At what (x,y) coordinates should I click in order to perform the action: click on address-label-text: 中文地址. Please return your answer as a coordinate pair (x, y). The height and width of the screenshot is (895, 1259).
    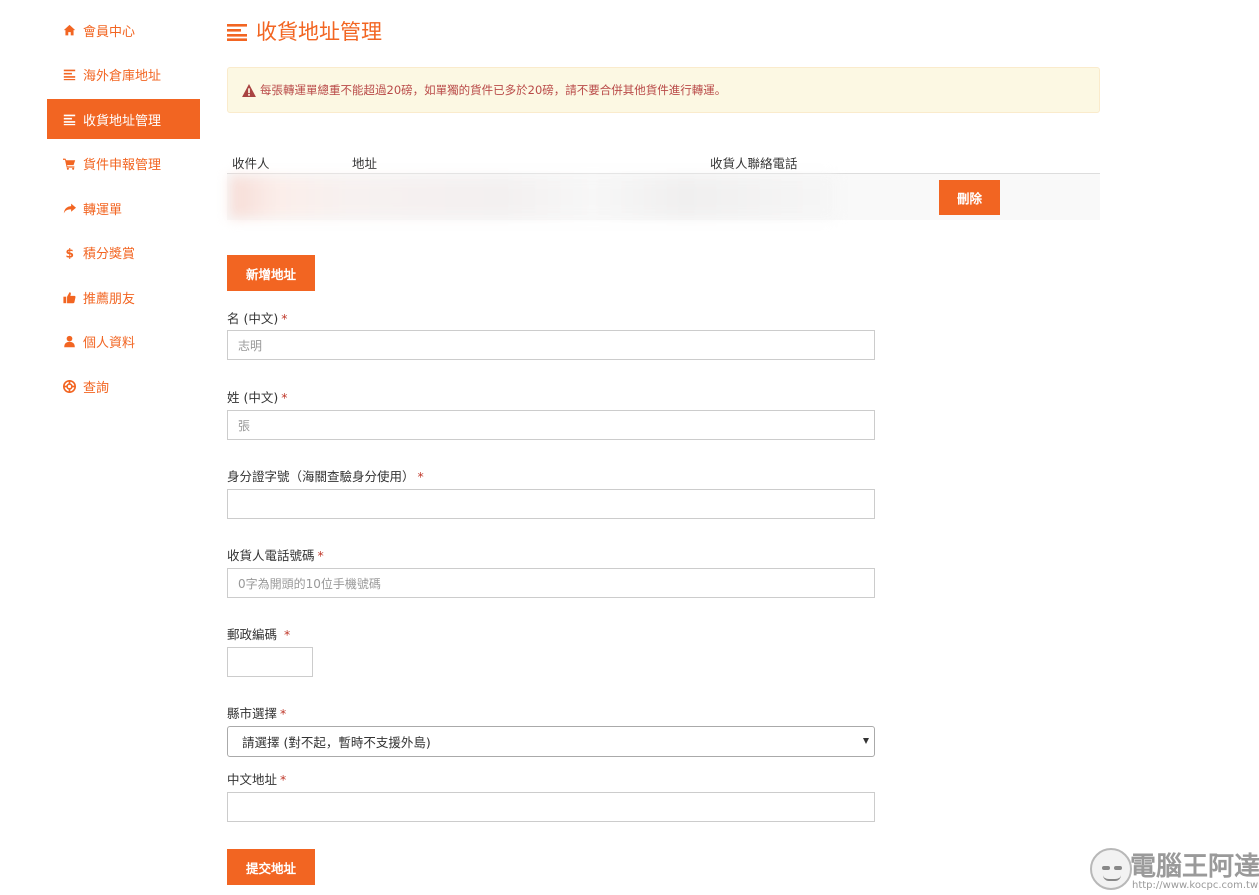
    Looking at the image, I should click on (252, 779).